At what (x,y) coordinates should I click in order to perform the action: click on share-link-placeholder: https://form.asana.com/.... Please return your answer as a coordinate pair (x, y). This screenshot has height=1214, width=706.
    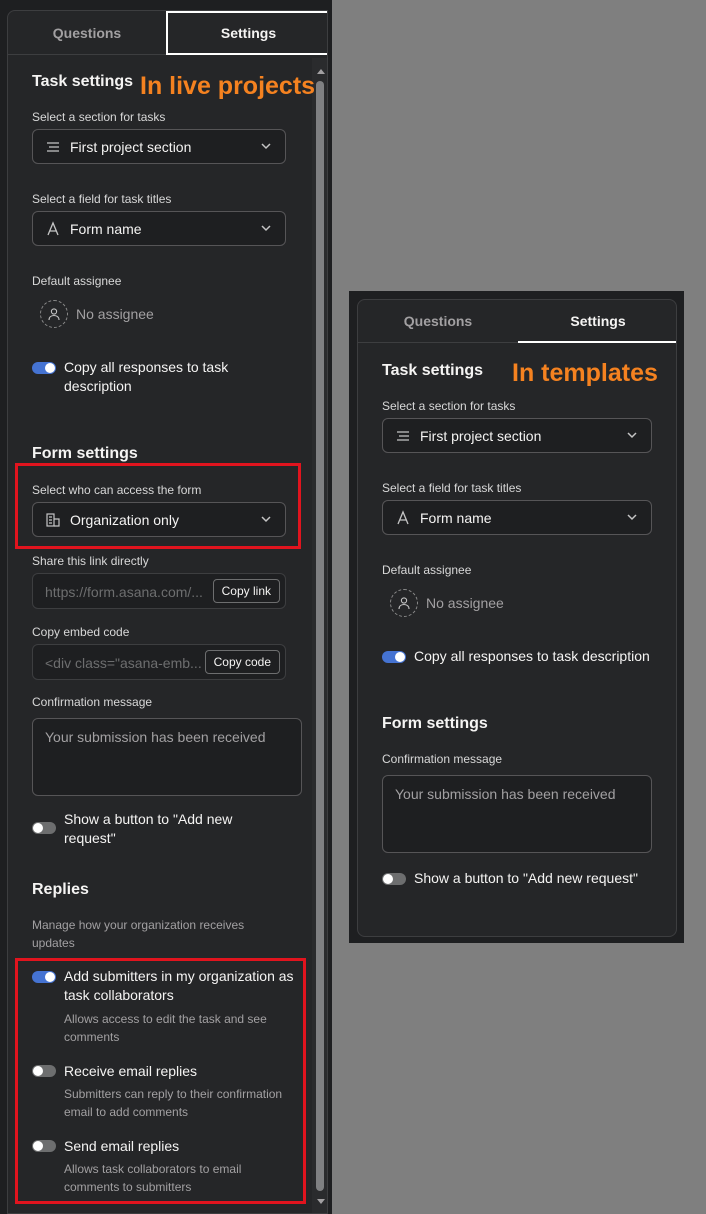
    Looking at the image, I should click on (124, 592).